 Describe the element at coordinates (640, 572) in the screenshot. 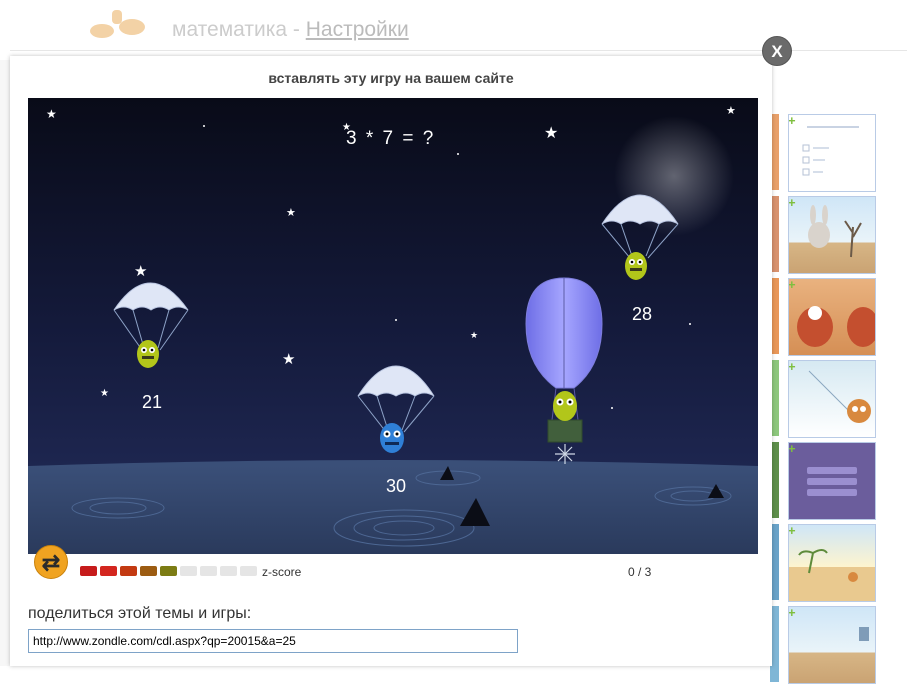

I see `question-progress: 0 / 3` at that location.